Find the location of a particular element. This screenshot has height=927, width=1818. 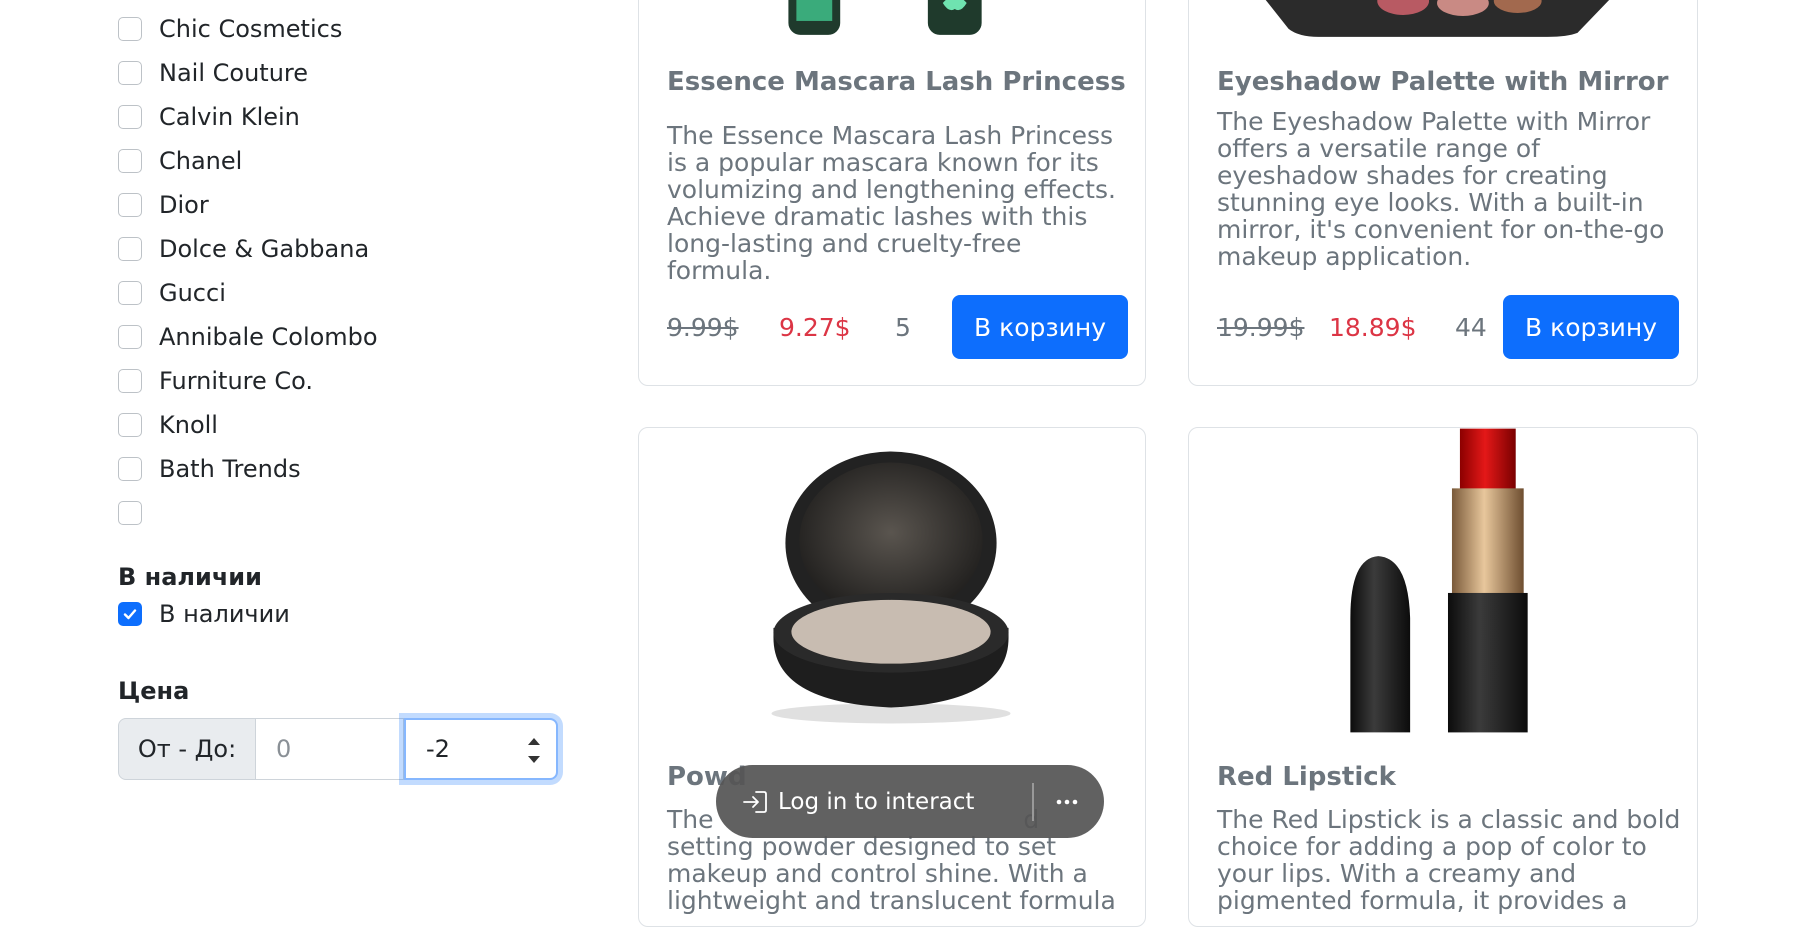

brand-filter-item: Nail Couture is located at coordinates (248, 73).